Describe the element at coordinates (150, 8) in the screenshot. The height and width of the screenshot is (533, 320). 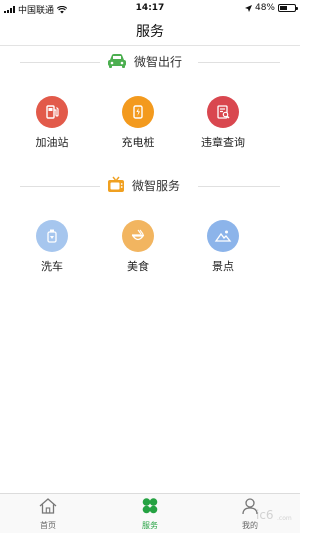
I see `status-bar: 中国联通 14:17 48%` at that location.